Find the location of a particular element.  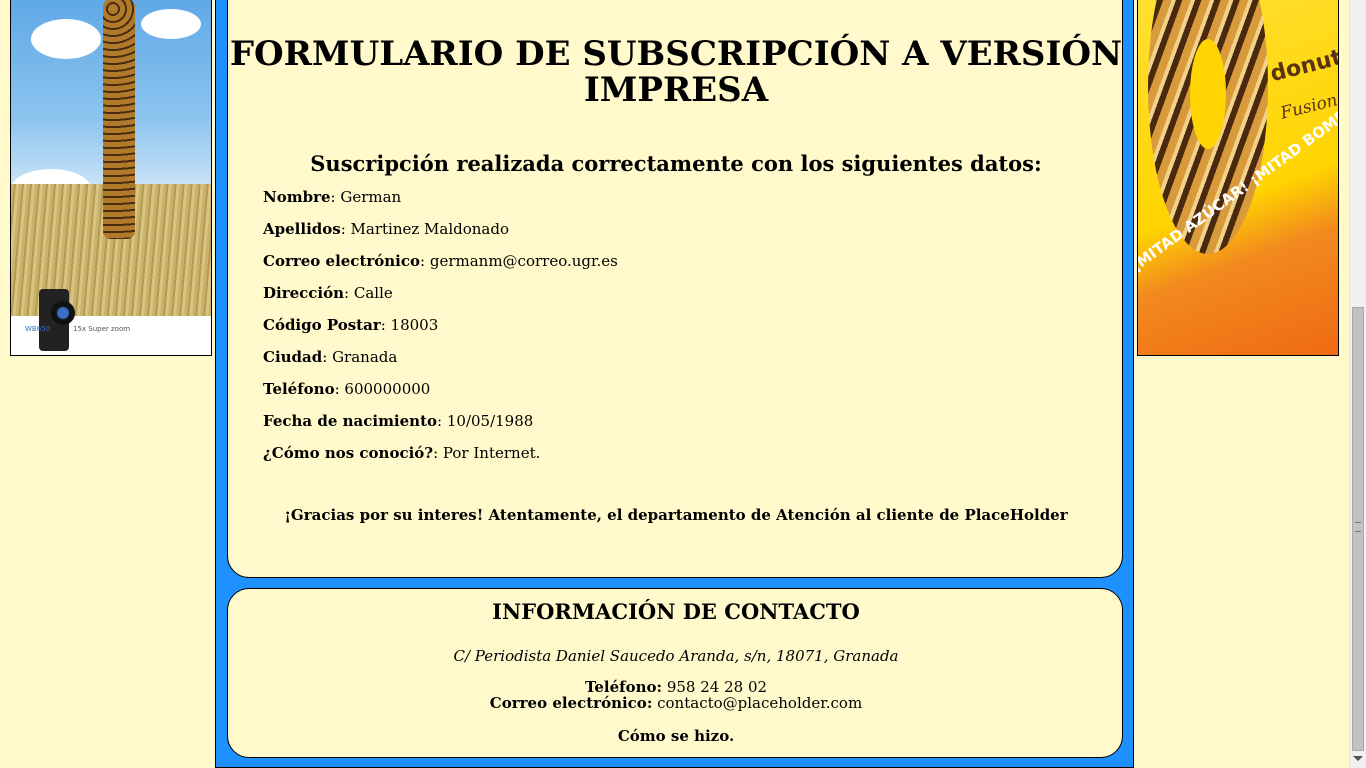

field-value: : Martinez Maldonado is located at coordinates (424, 229).